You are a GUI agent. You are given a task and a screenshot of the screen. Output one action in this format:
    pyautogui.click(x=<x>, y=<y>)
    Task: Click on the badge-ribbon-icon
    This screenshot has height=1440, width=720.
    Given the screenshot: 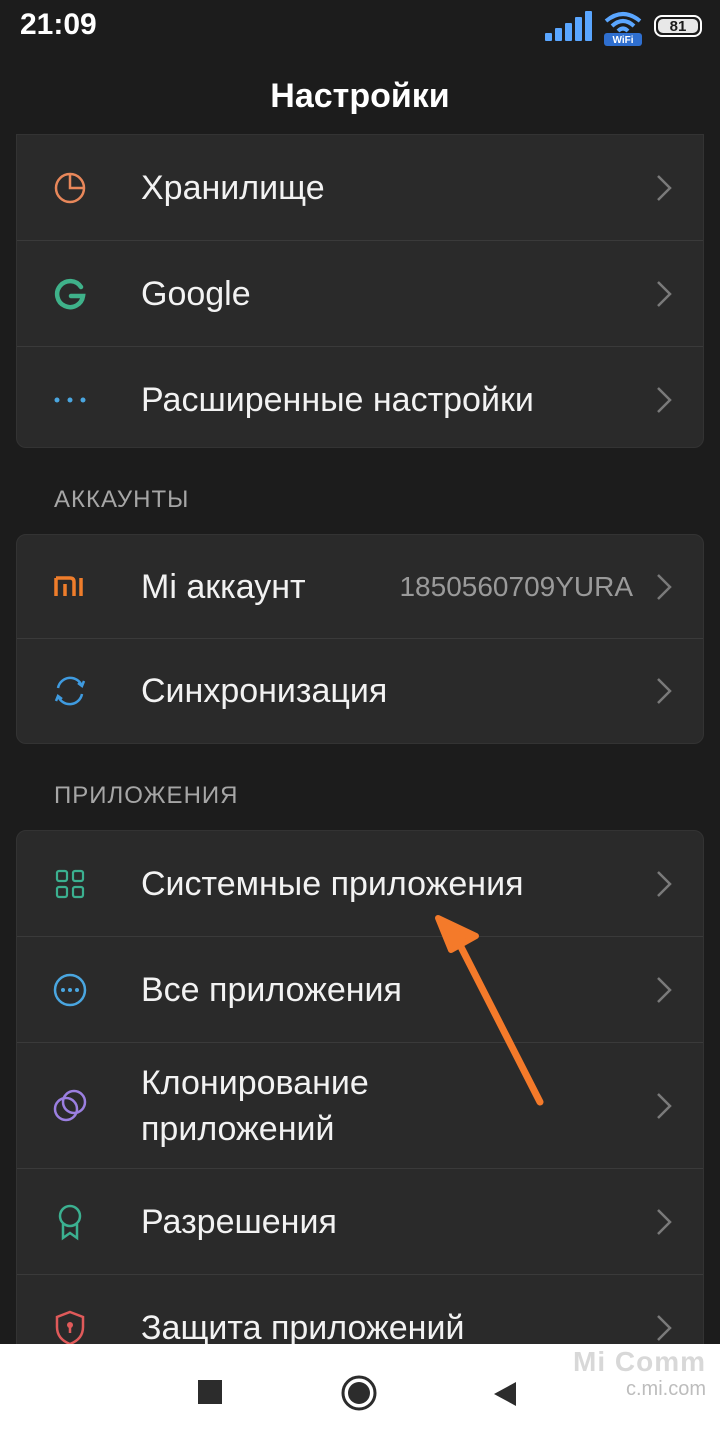 What is the action you would take?
    pyautogui.click(x=70, y=1222)
    